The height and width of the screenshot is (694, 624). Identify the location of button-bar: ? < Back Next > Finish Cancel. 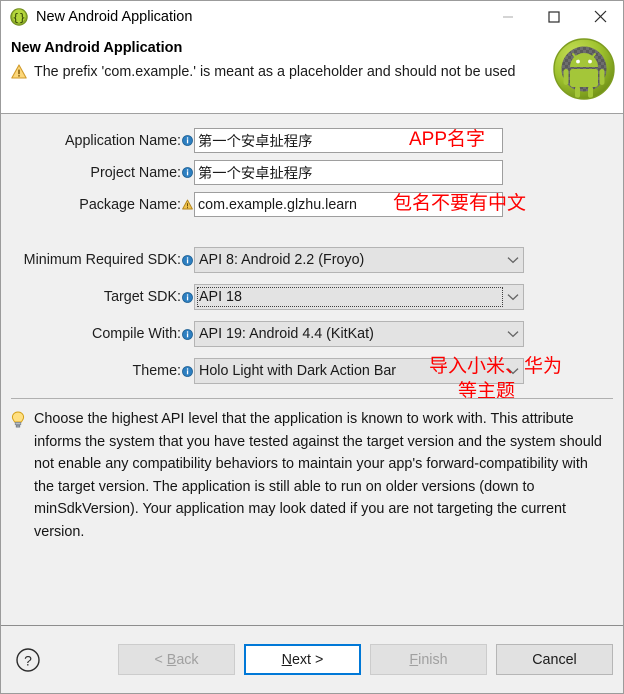
(312, 659).